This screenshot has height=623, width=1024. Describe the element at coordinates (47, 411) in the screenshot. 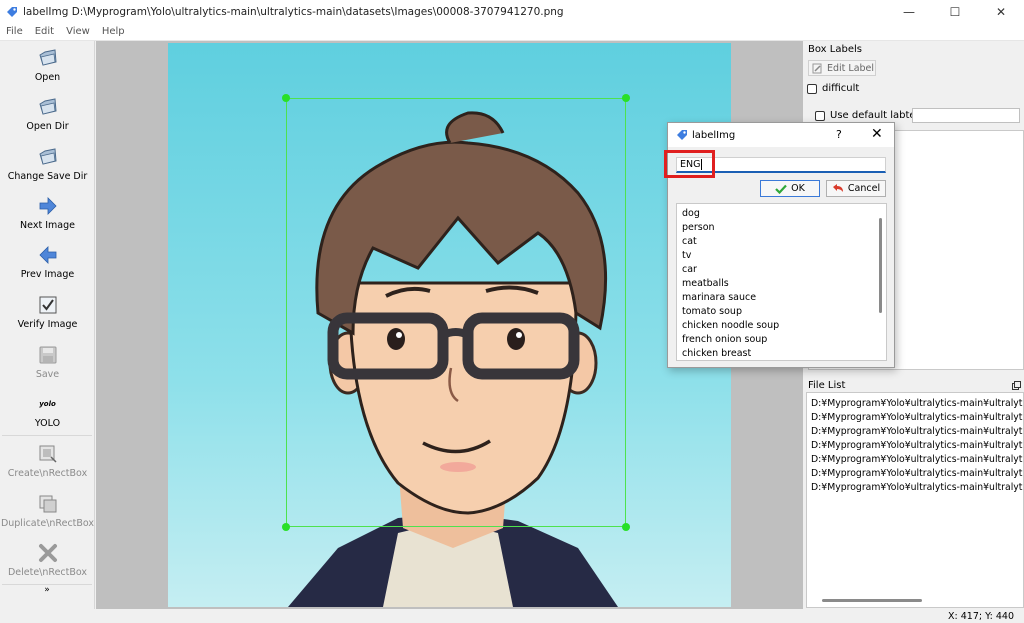

I see `yolo-format-button: yolo YOLO` at that location.